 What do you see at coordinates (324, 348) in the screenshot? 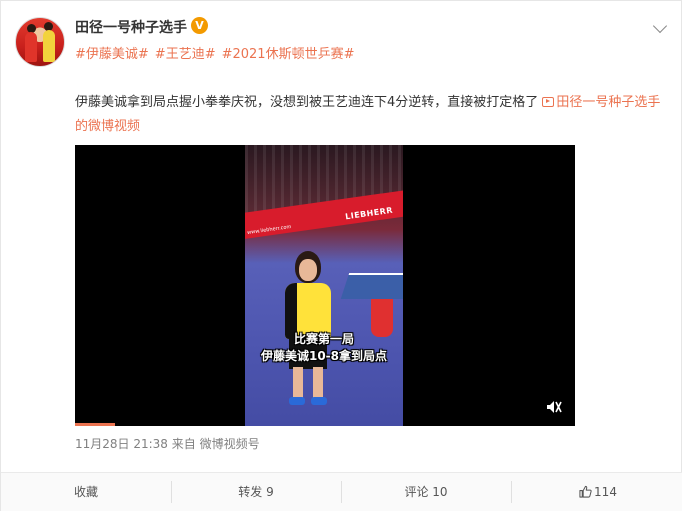
I see `video-caption: 比赛第一局 伊藤美诚10-8拿到局点` at bounding box center [324, 348].